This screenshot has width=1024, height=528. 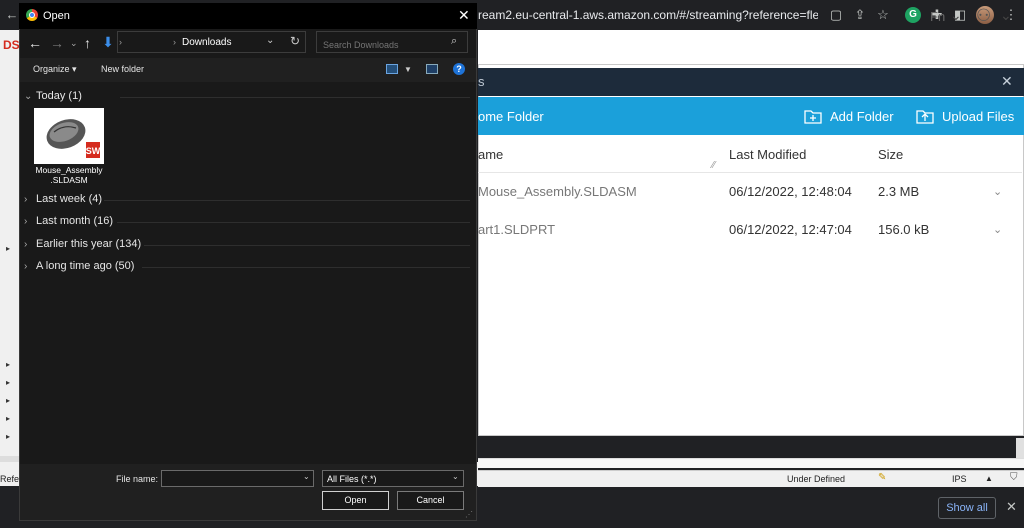 I want to click on file-row-name: Mouse_Assembly.SLDASM, so click(x=557, y=191).